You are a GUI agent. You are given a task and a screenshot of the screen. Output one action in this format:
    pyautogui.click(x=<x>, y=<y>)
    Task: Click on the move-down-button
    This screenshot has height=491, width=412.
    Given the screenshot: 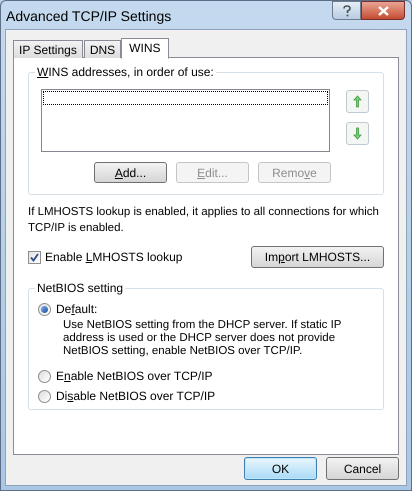 What is the action you would take?
    pyautogui.click(x=357, y=133)
    